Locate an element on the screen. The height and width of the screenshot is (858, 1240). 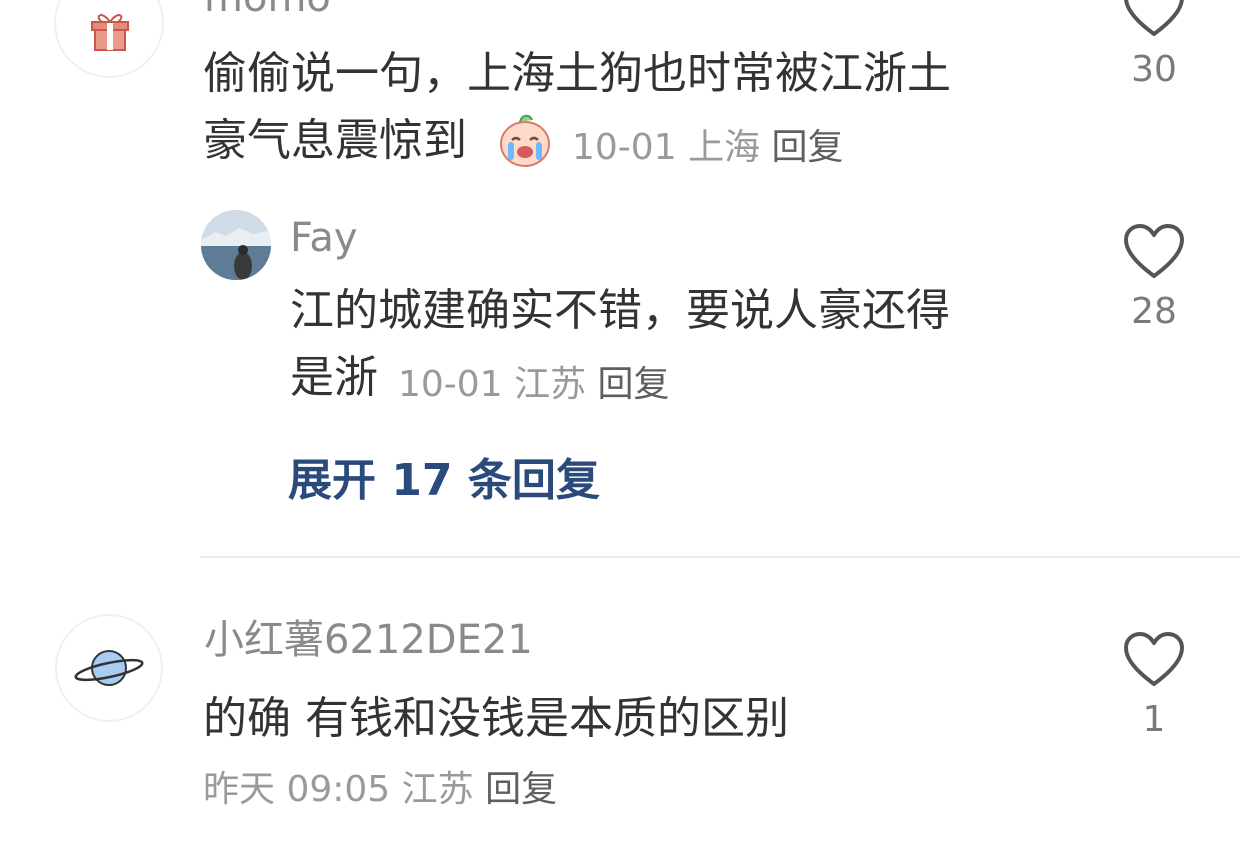
comment-text-line: 的确 有钱和没钱是本质的区别 is located at coordinates (496, 718).